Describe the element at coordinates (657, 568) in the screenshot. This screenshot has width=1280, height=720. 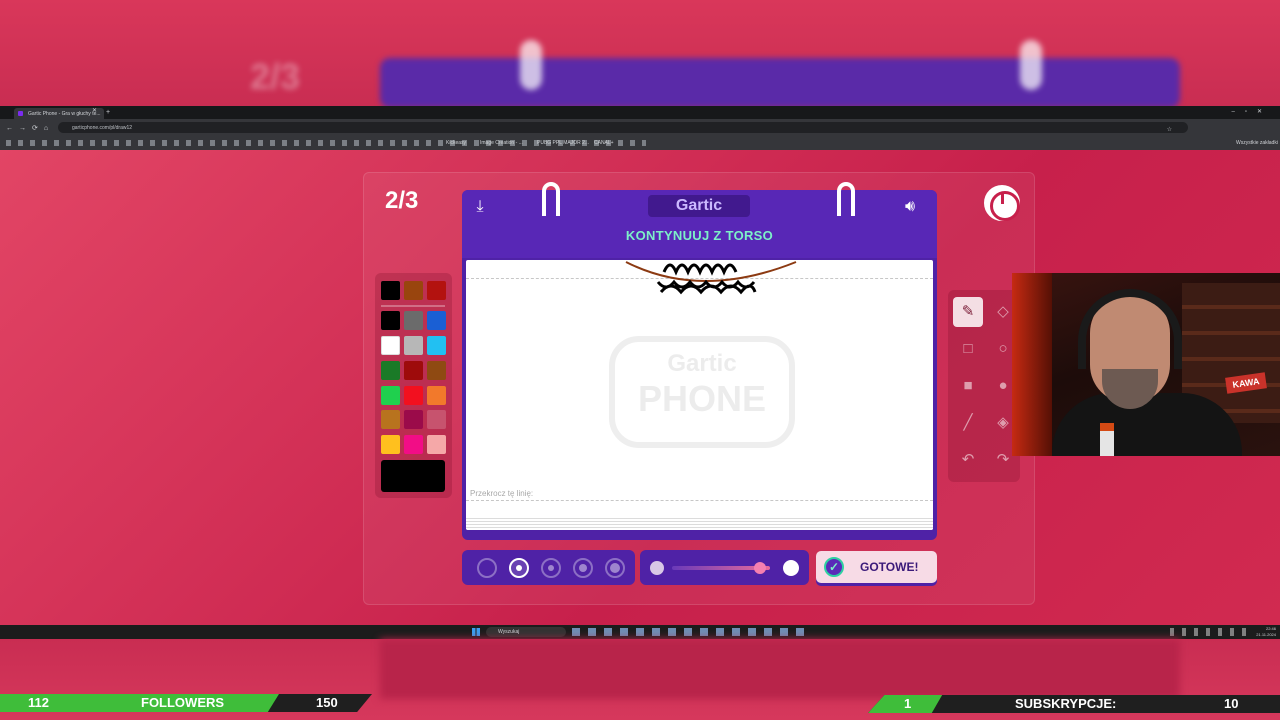
I see `low-opacity-icon` at that location.